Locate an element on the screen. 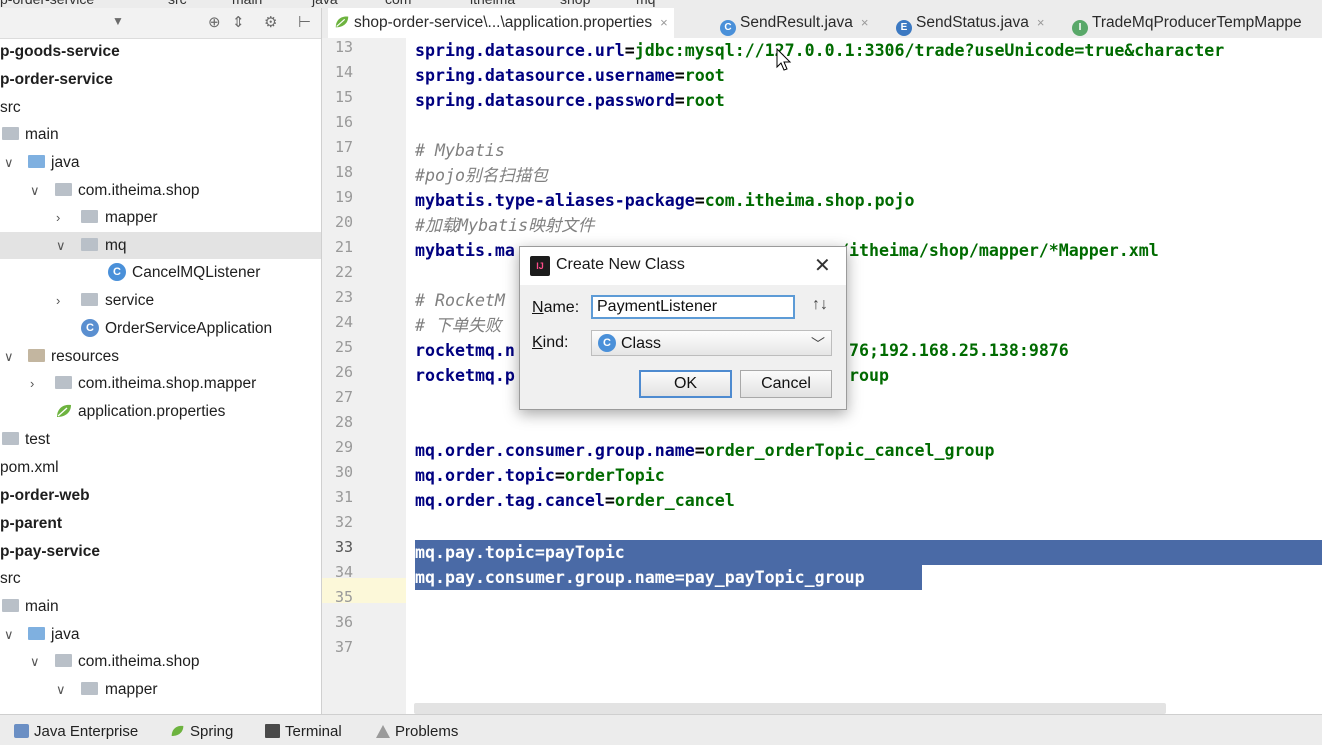 The width and height of the screenshot is (1322, 745). code-comment: #加载Mybatis映射文件 is located at coordinates (504, 225).